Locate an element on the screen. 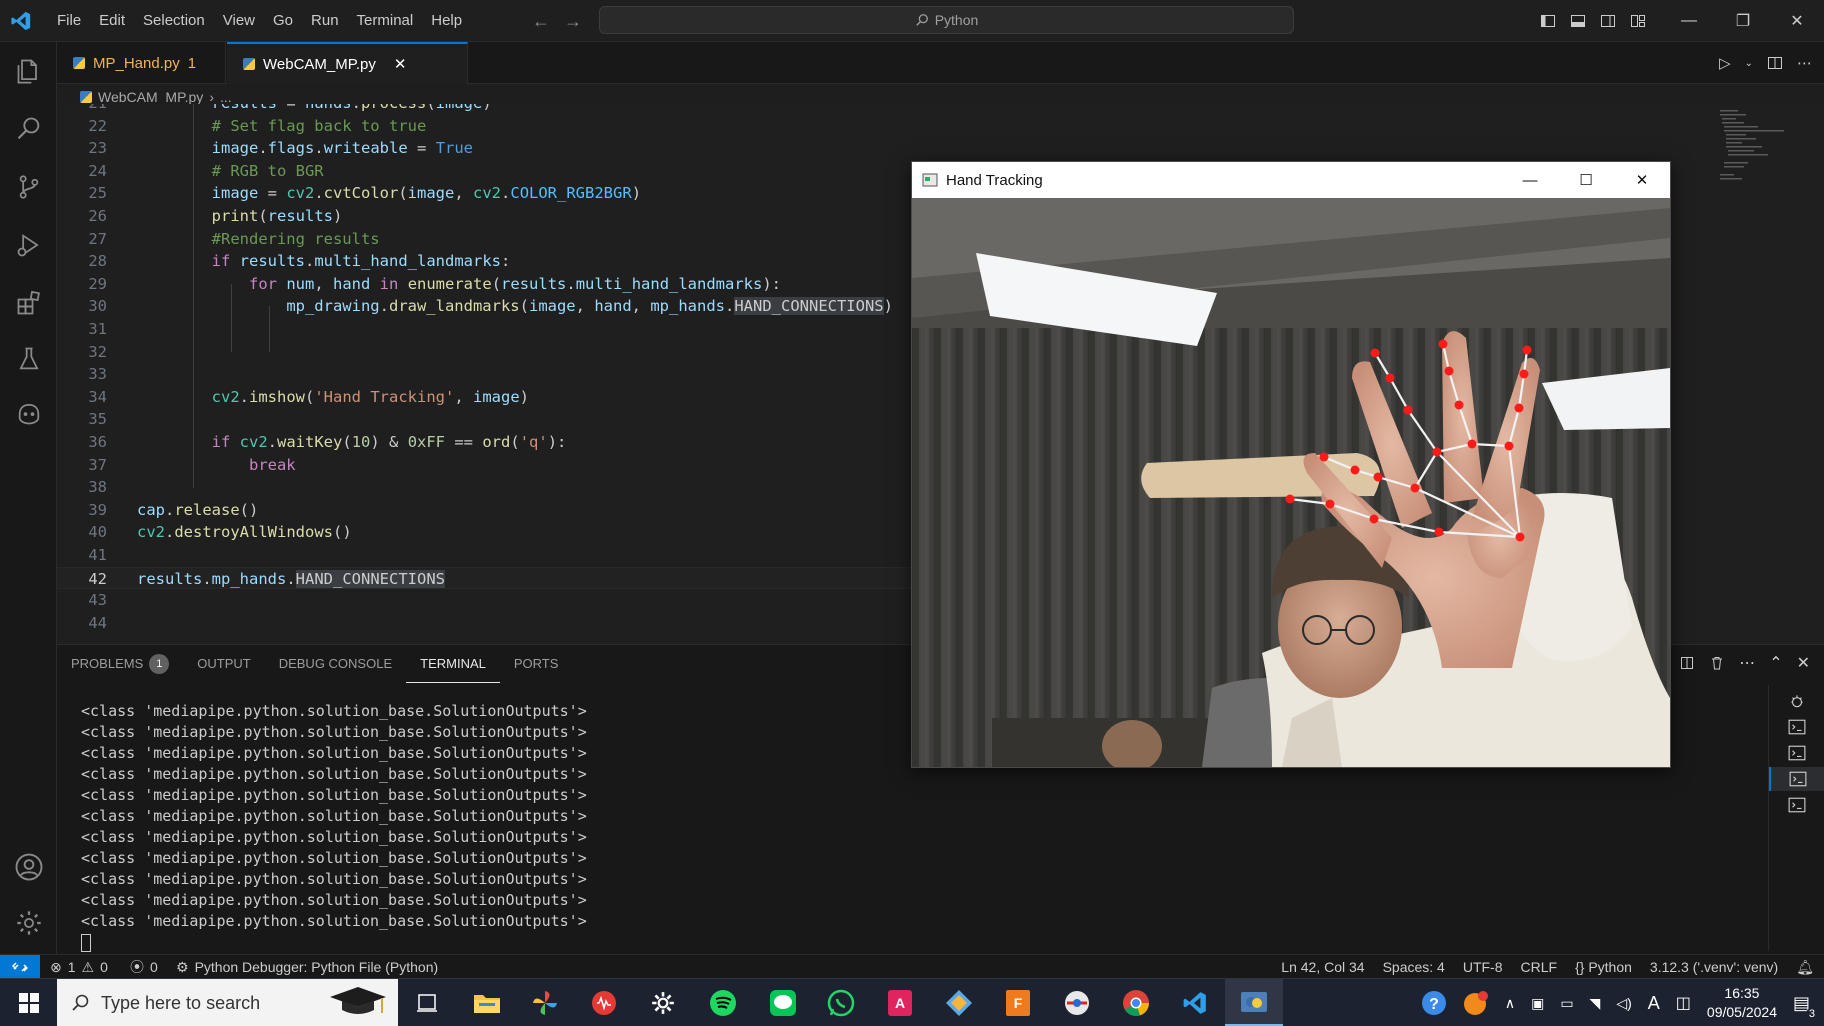  breadcrumb-file: WebCAM_MP.py is located at coordinates (150, 97).